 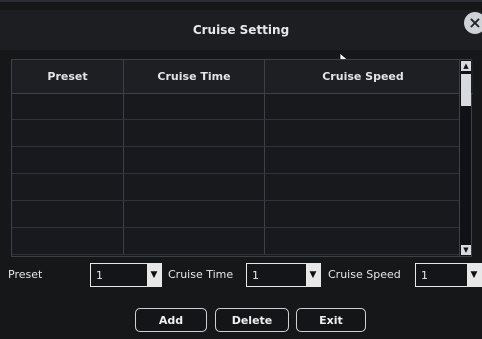 I want to click on action-buttons: Add Delete Exit, so click(x=241, y=320).